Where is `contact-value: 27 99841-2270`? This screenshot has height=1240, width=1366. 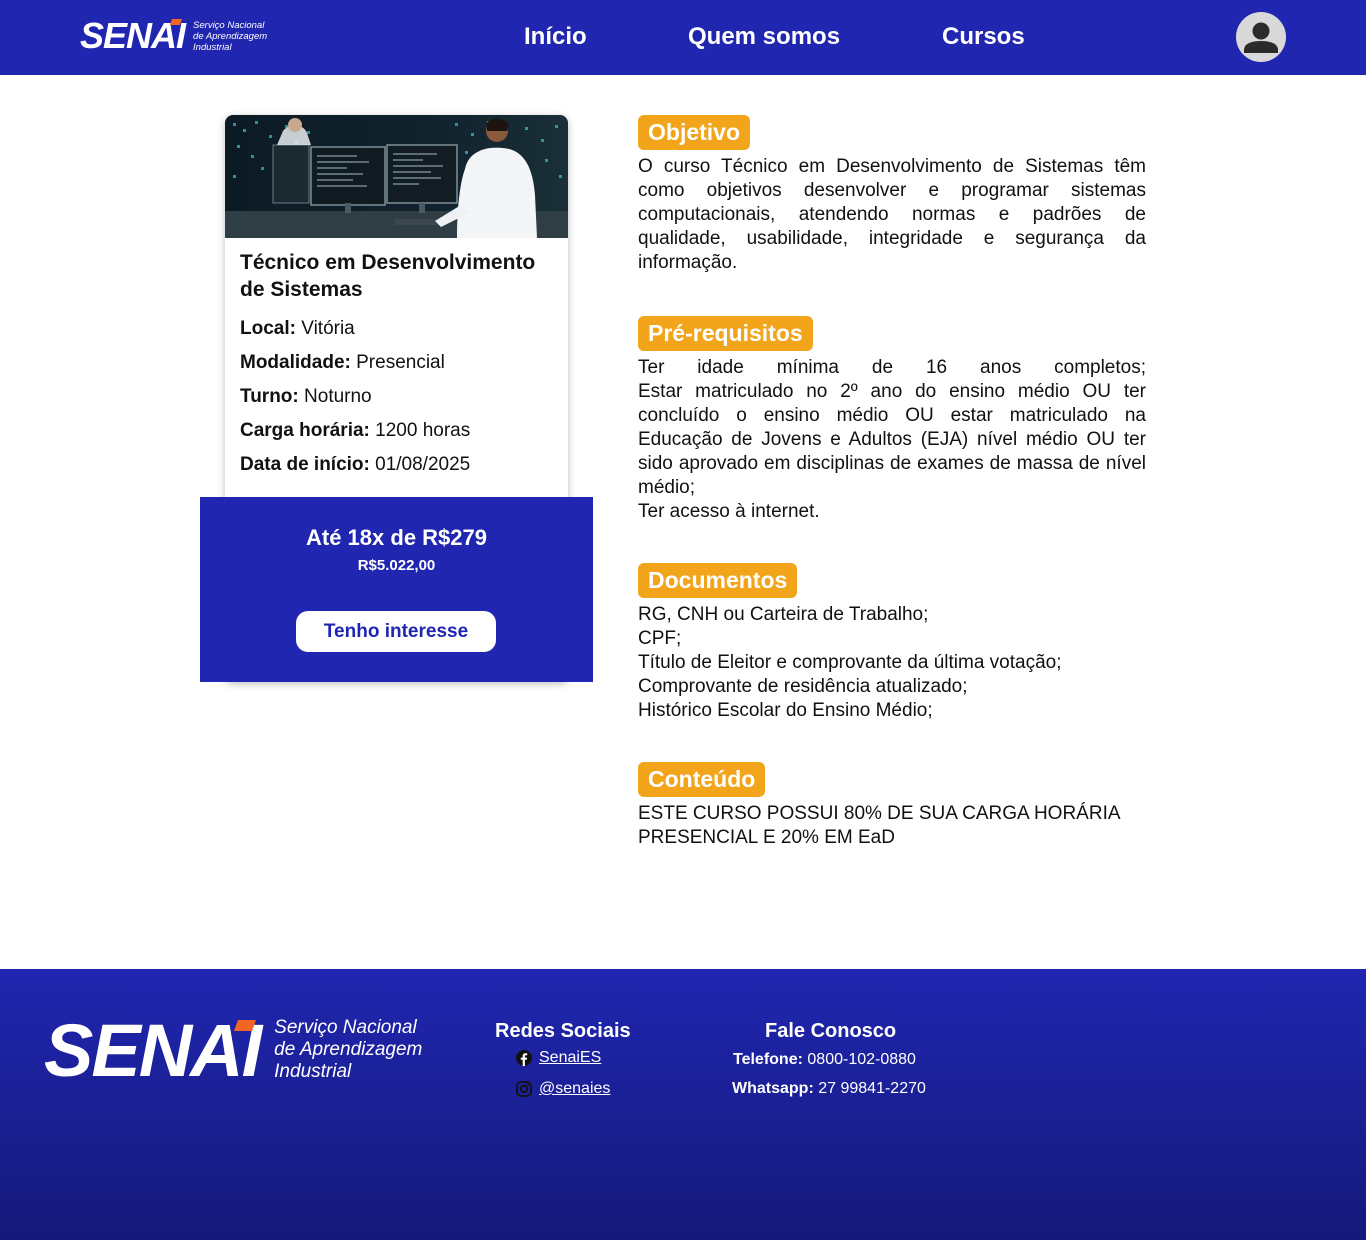
contact-value: 27 99841-2270 is located at coordinates (872, 1088).